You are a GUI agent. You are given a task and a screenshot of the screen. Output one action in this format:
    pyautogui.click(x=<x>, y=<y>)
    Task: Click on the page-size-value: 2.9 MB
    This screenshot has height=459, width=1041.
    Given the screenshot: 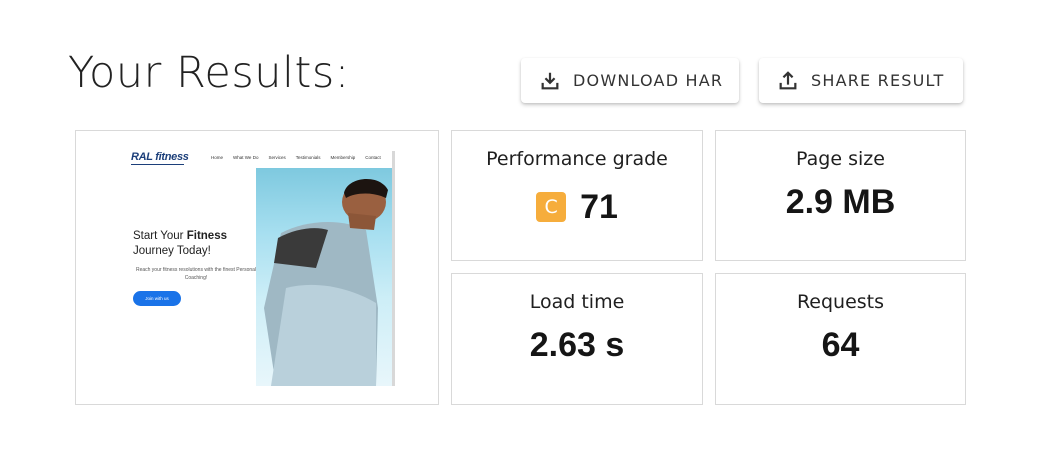 What is the action you would take?
    pyautogui.click(x=840, y=202)
    